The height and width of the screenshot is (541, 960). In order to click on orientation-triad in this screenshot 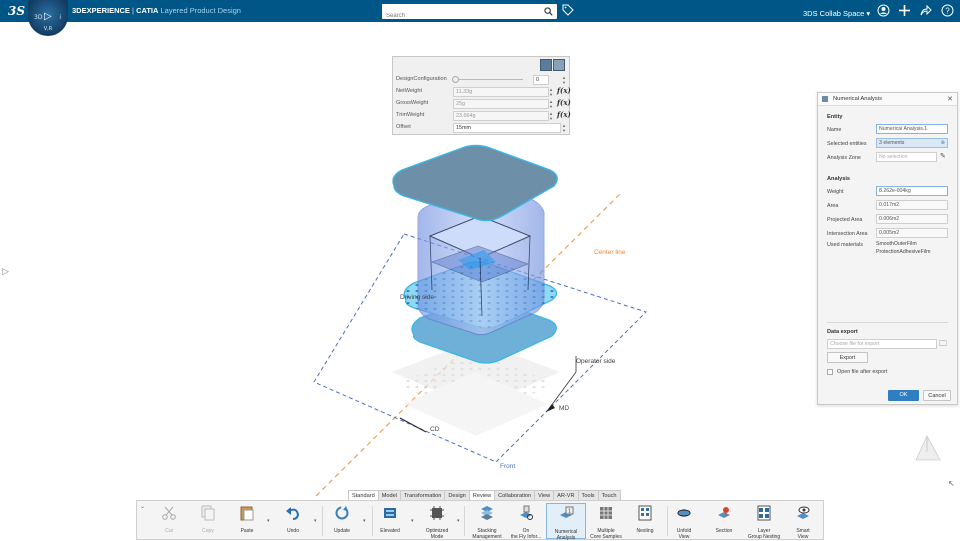, I will do `click(928, 448)`.